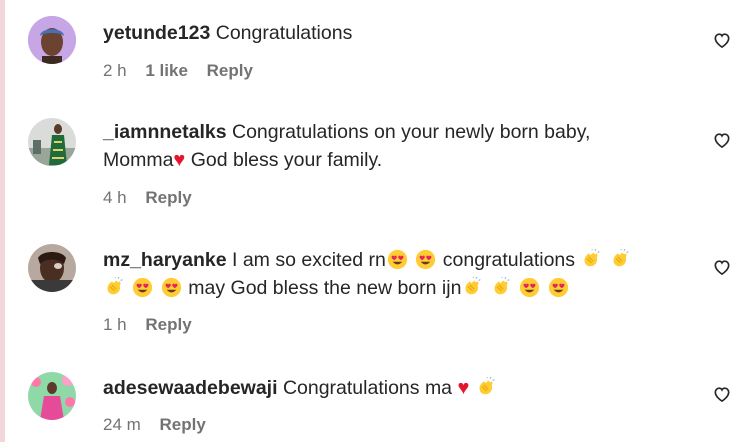 This screenshot has width=752, height=442. I want to click on comment-body: I am so excited rn, so click(309, 260).